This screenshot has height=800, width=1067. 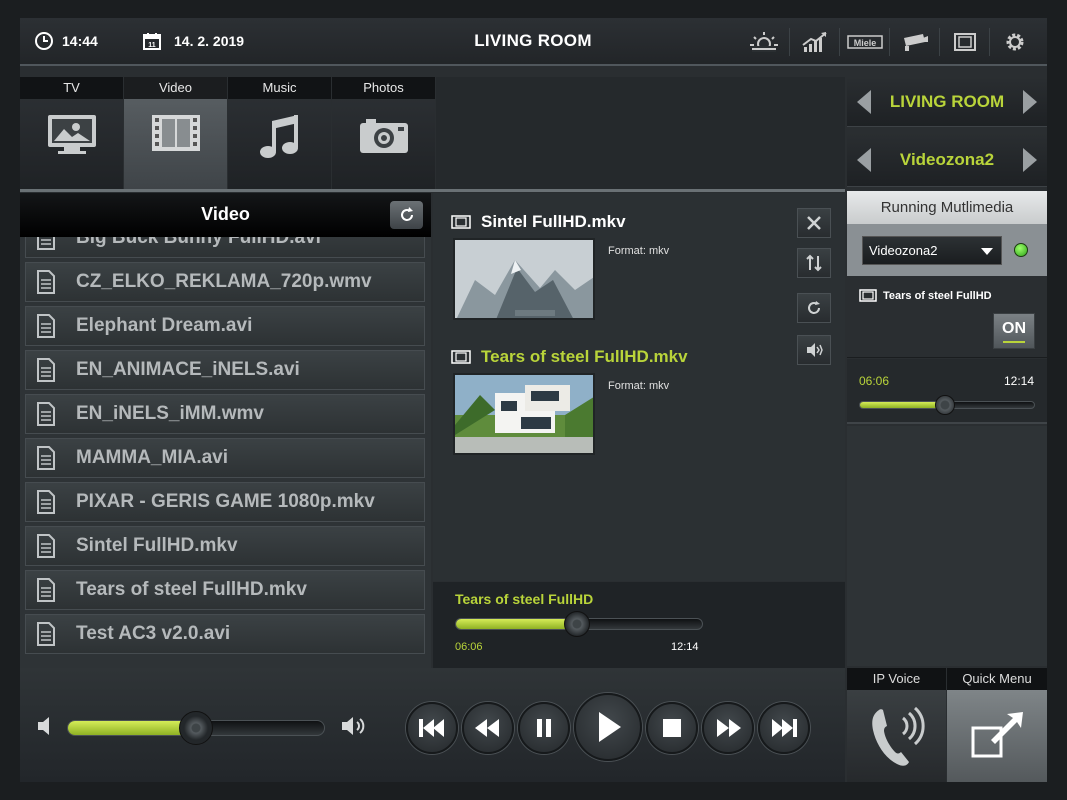 I want to click on tab-video: Video, so click(x=175, y=133).